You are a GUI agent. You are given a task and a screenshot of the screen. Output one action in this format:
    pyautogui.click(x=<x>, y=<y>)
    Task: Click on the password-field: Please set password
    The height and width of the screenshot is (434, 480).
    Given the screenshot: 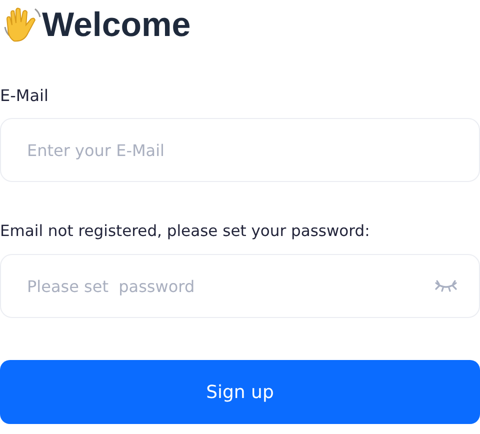 What is the action you would take?
    pyautogui.click(x=240, y=286)
    